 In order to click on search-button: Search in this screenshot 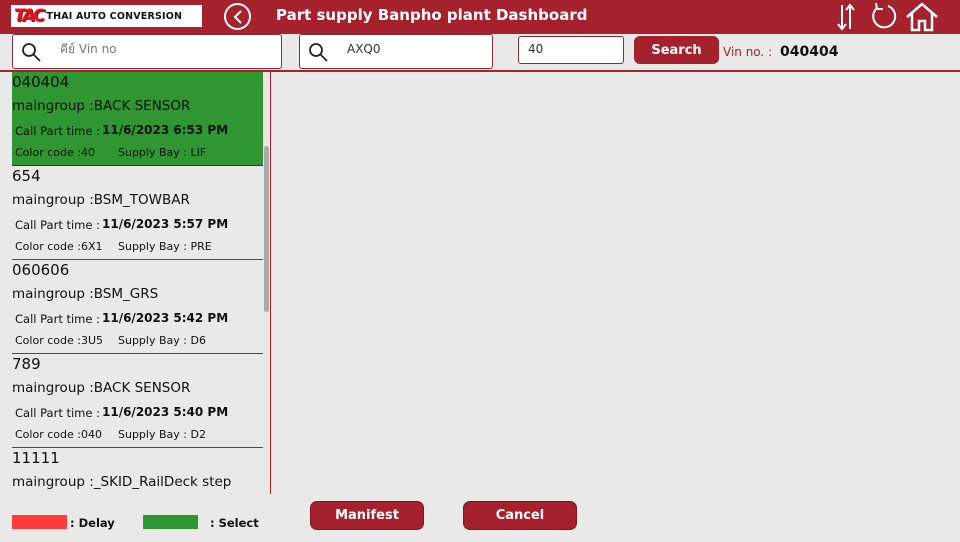, I will do `click(676, 50)`.